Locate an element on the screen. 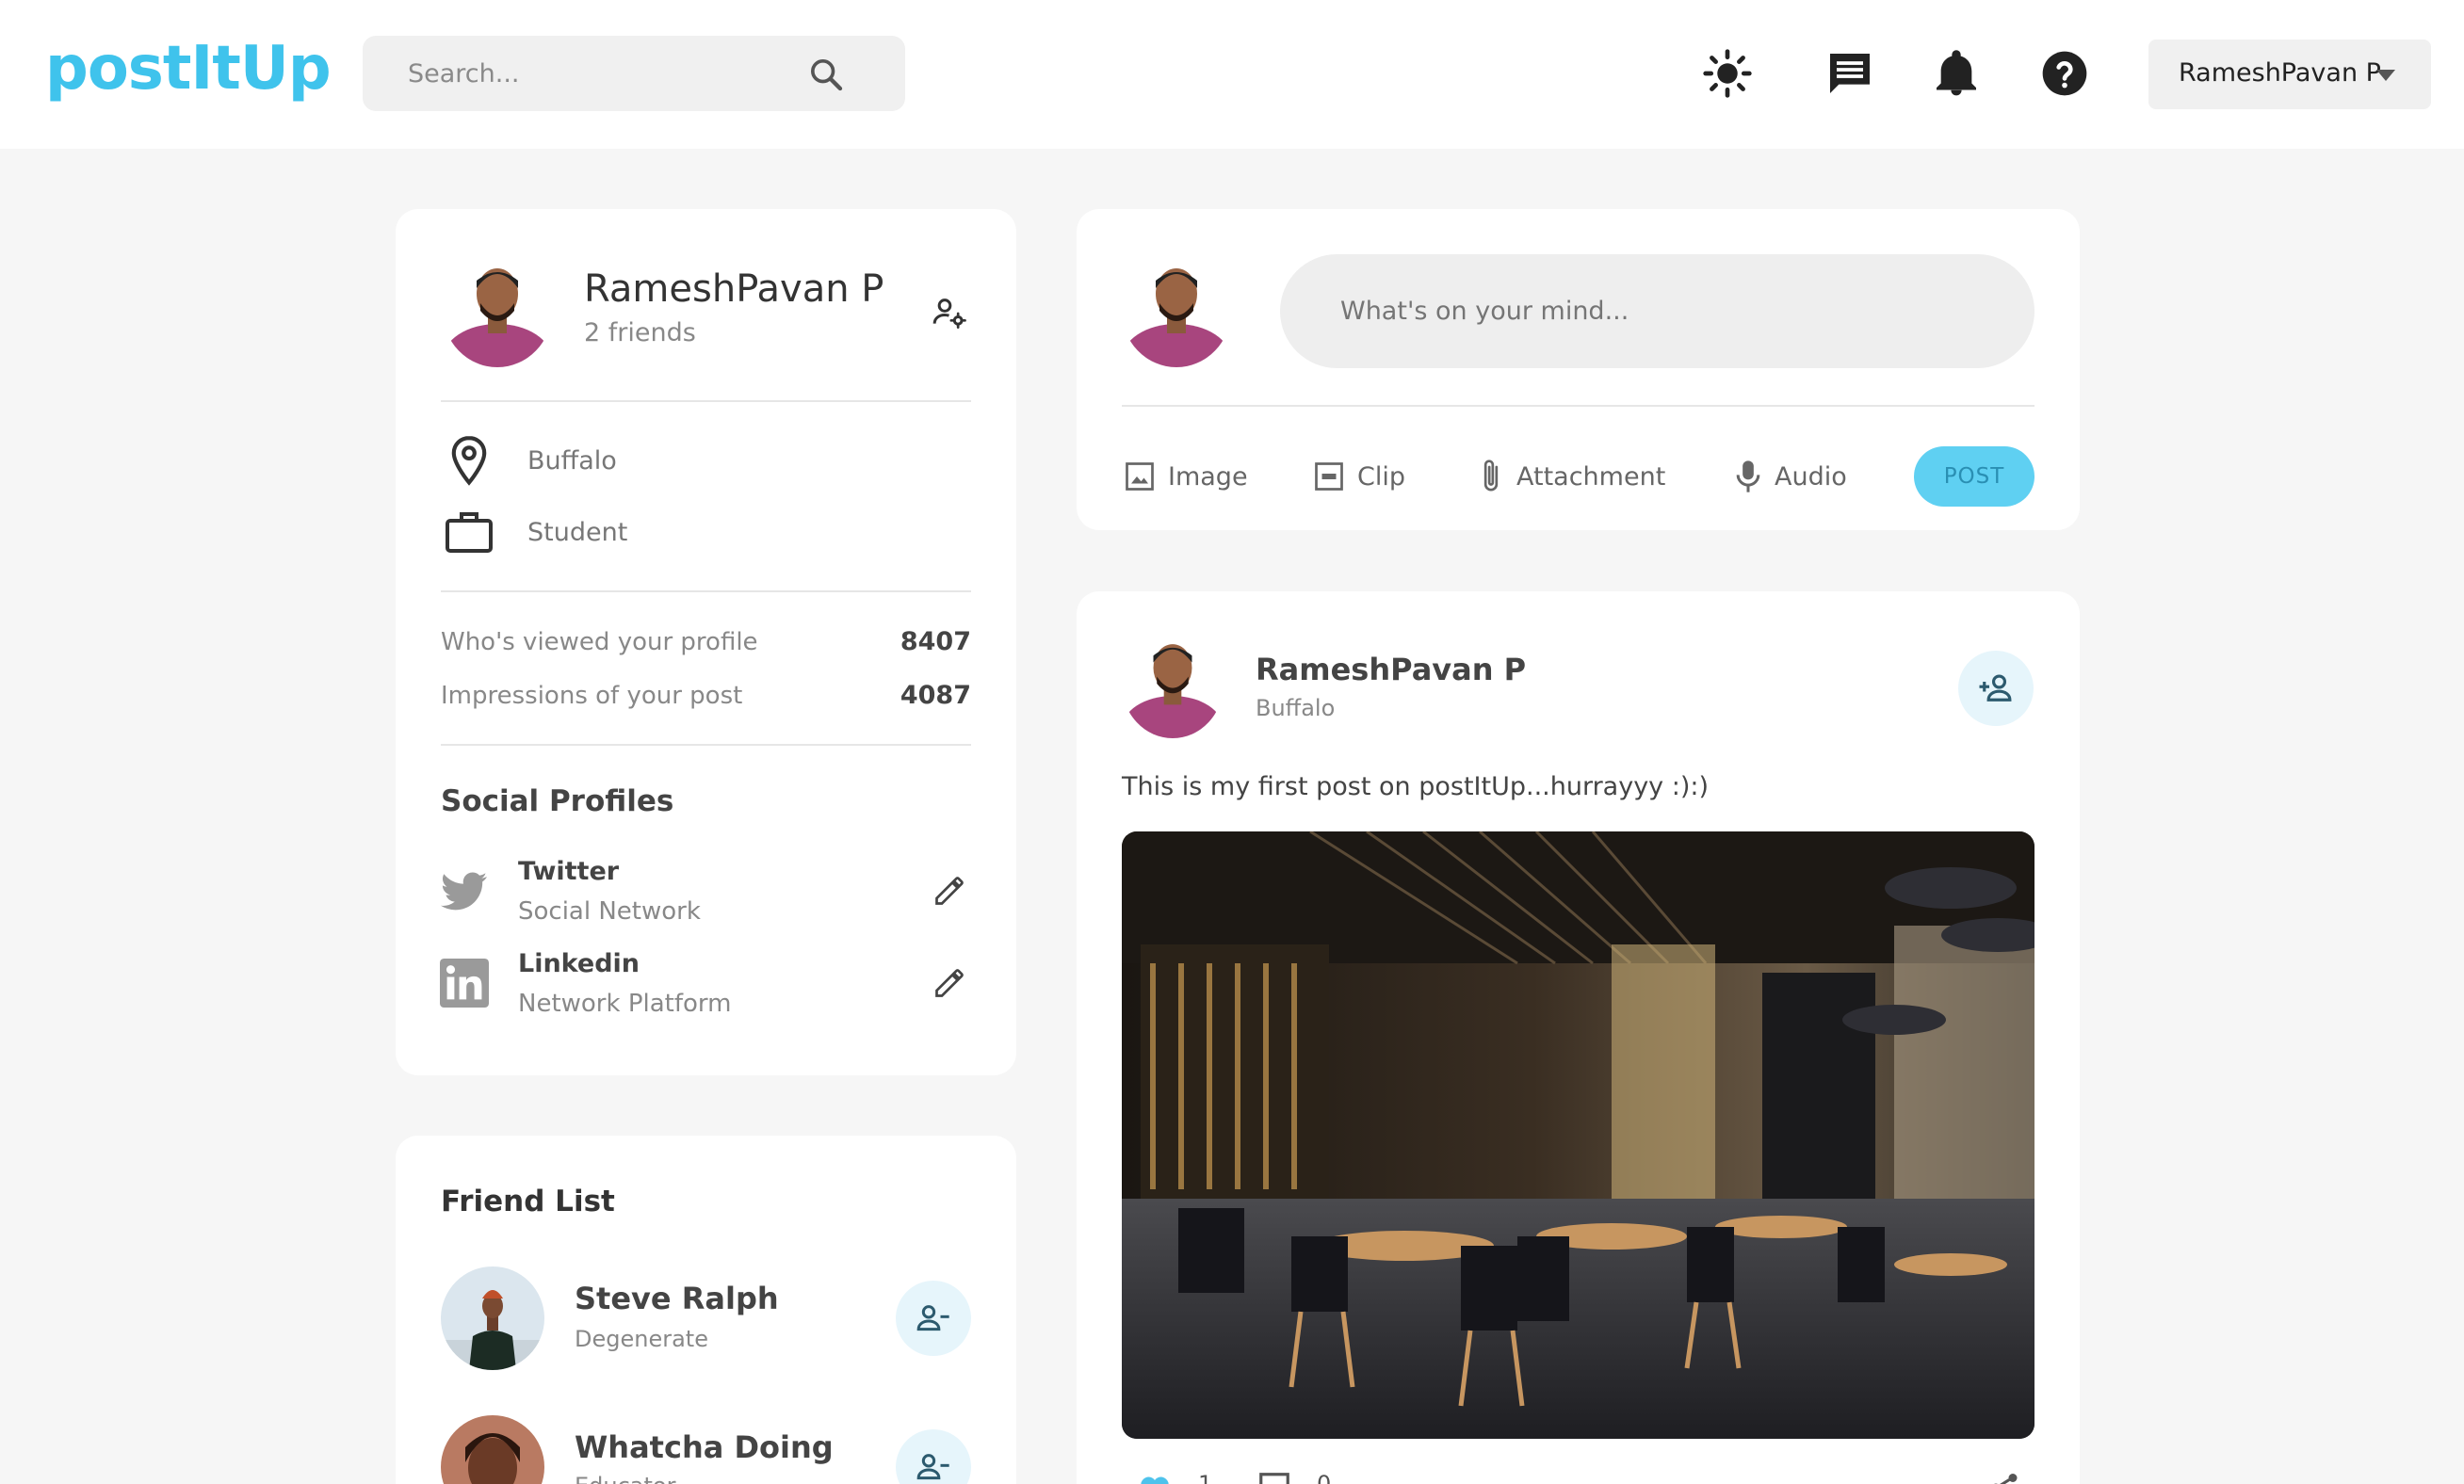 The width and height of the screenshot is (2464, 1484). post-author-location: Buffalo is located at coordinates (1296, 708).